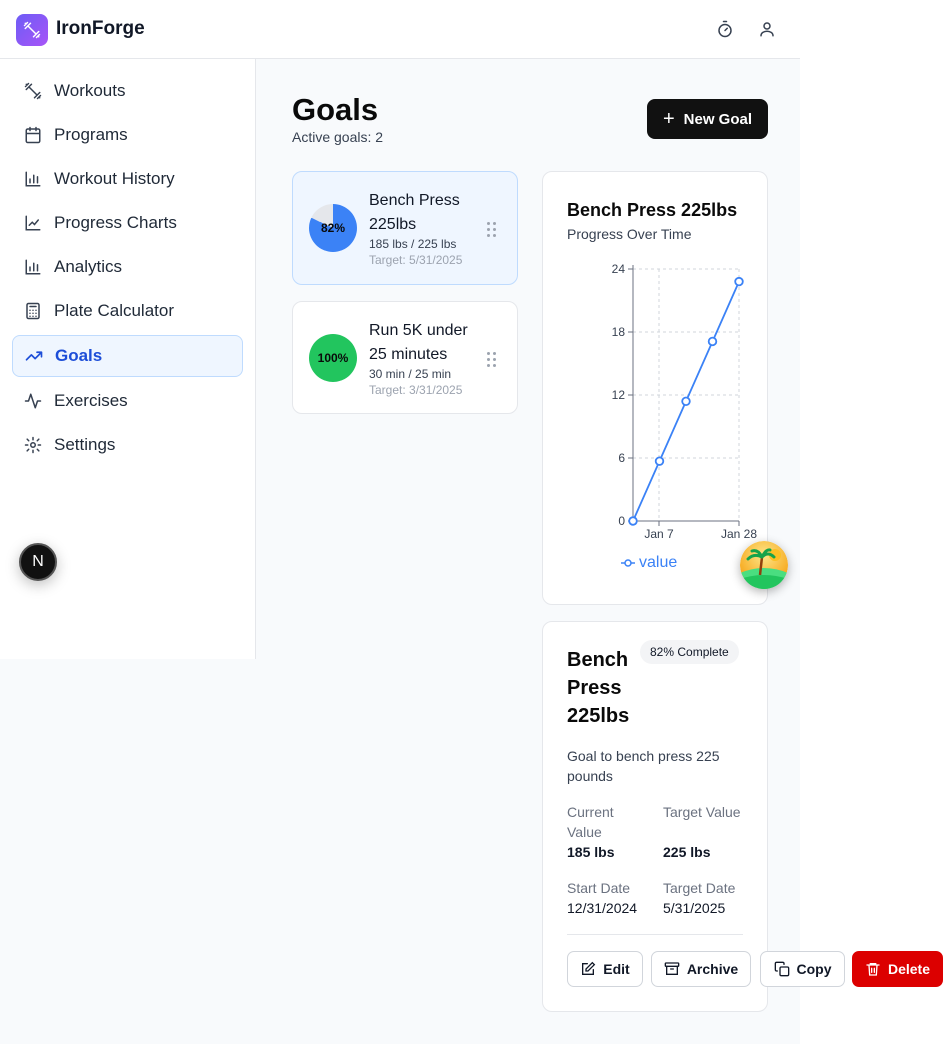 This screenshot has width=943, height=1044. I want to click on new-goal-button: + New Goal, so click(707, 119).